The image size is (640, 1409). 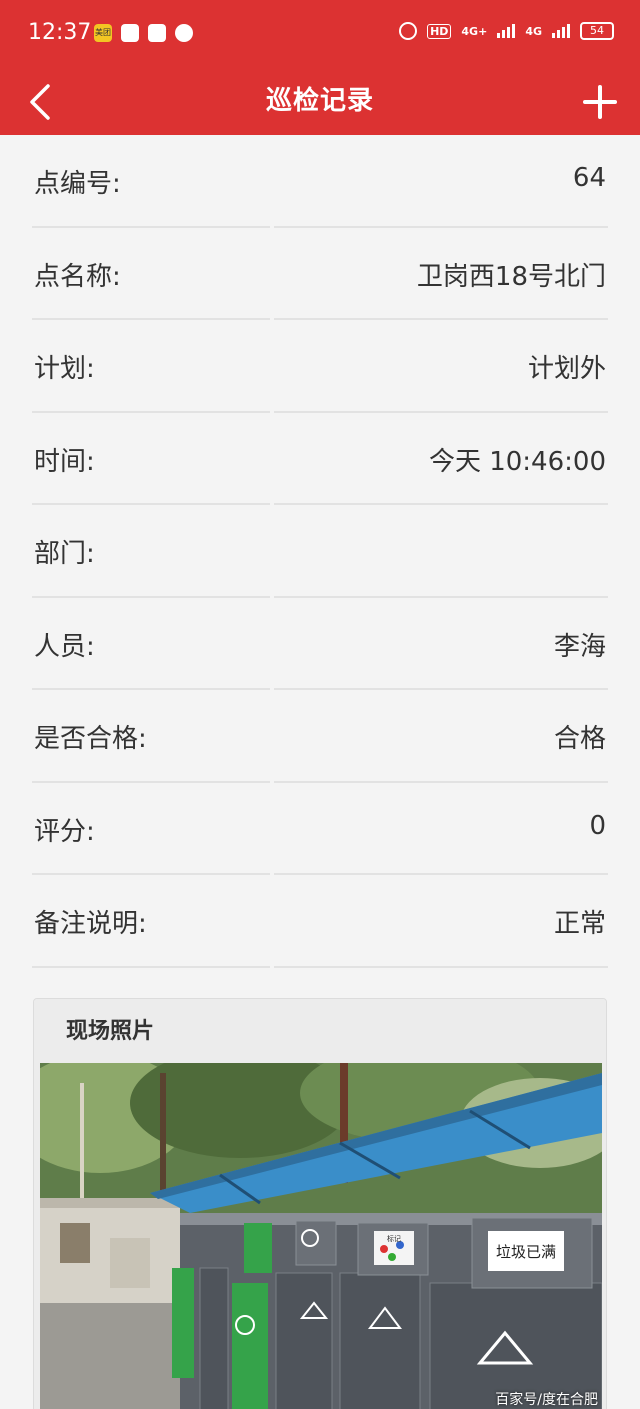 I want to click on divider, so click(x=320, y=966).